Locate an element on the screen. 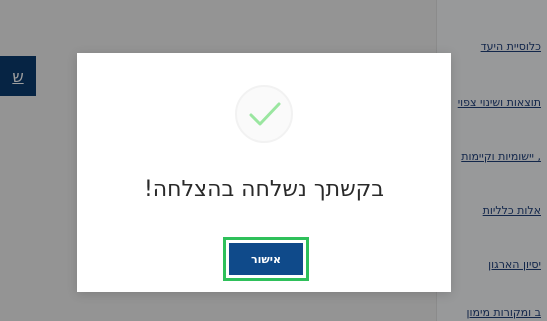  confirm-button: אישור is located at coordinates (266, 259).